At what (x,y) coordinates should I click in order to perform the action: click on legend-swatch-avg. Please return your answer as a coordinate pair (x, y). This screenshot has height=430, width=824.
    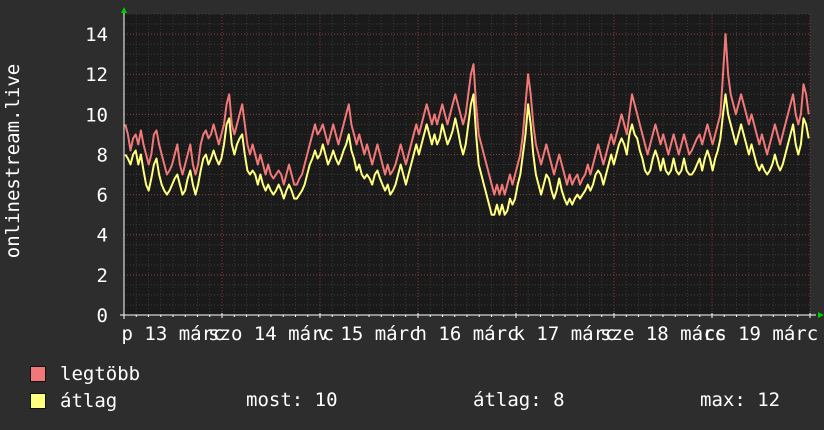
    Looking at the image, I should click on (38, 401).